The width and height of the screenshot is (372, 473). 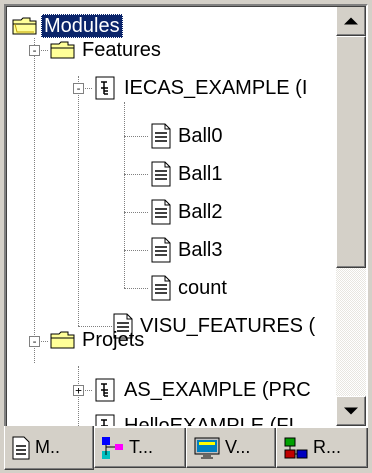 I want to click on arrow-up-icon, so click(x=351, y=21).